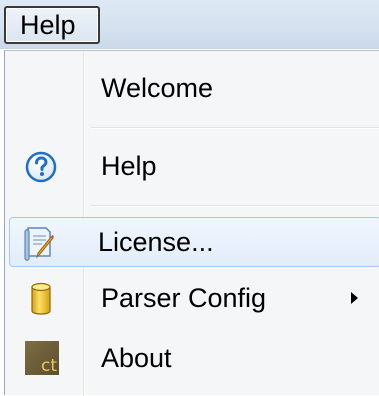 This screenshot has width=379, height=396. I want to click on menu-bar: Help, so click(189, 24).